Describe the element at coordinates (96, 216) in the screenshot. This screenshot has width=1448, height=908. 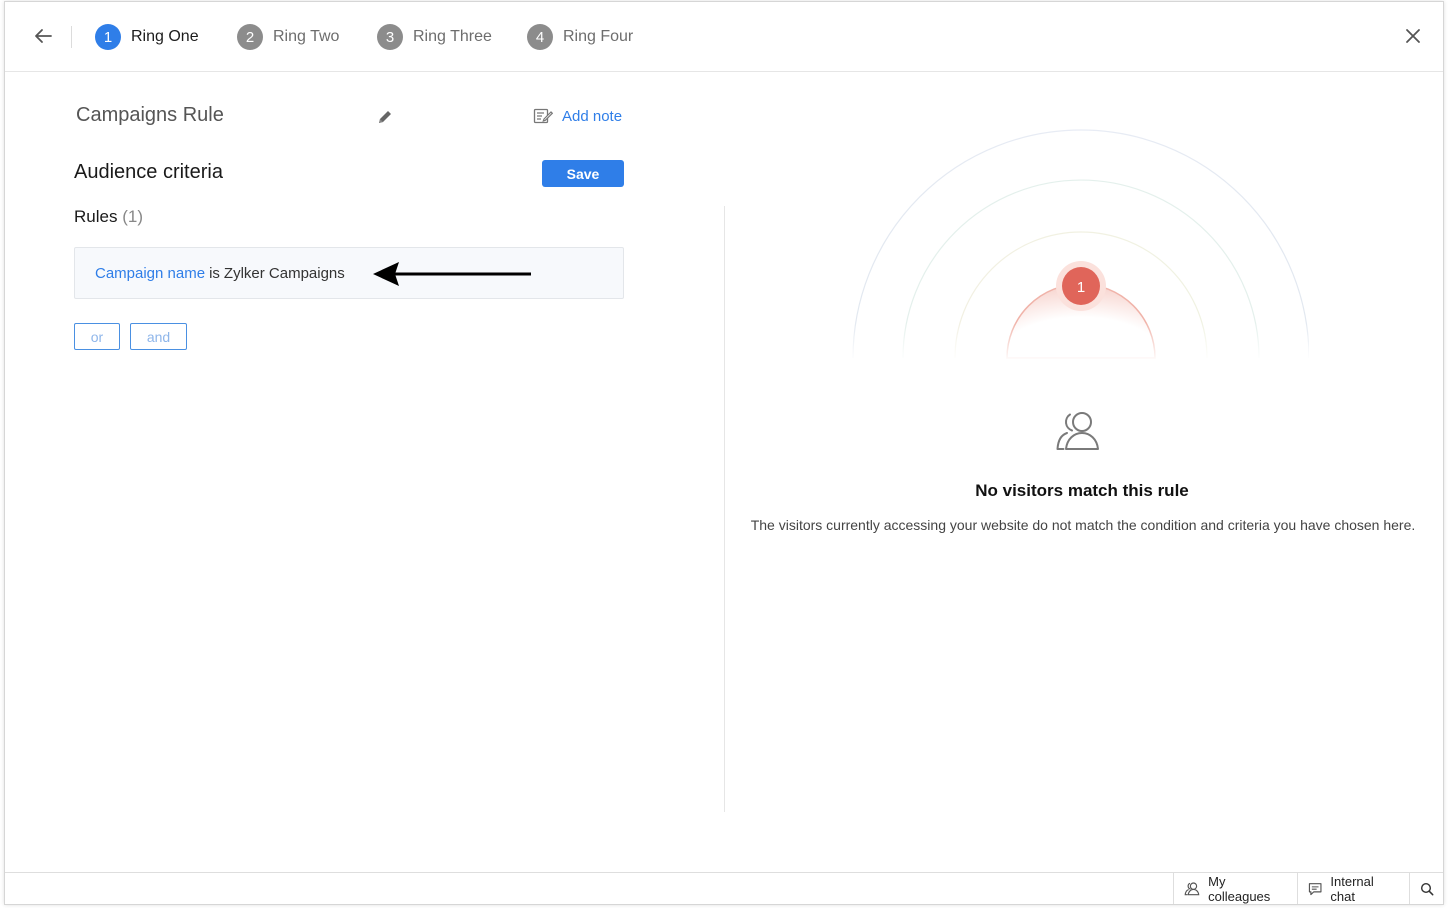
I see `rules-label: Rules` at that location.